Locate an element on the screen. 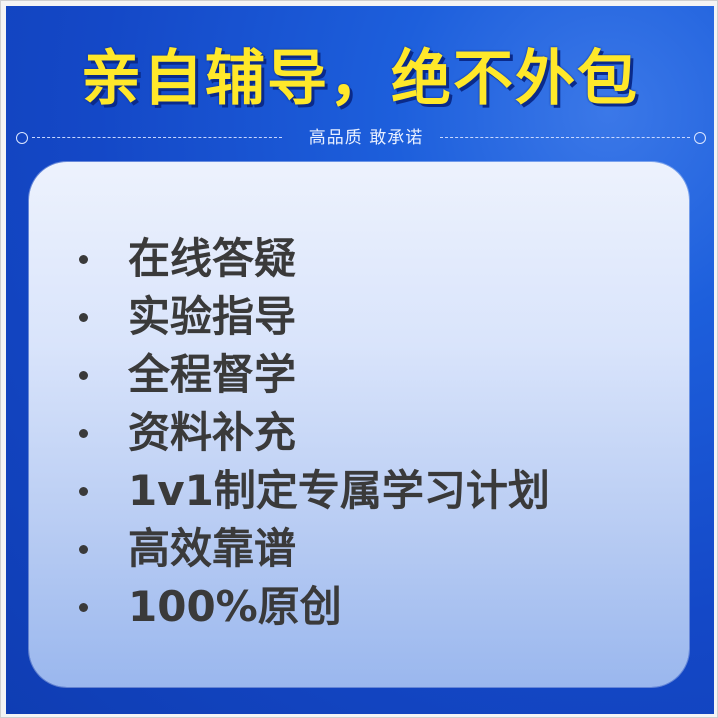 The height and width of the screenshot is (718, 718). feature-item: 100%原创 is located at coordinates (311, 607).